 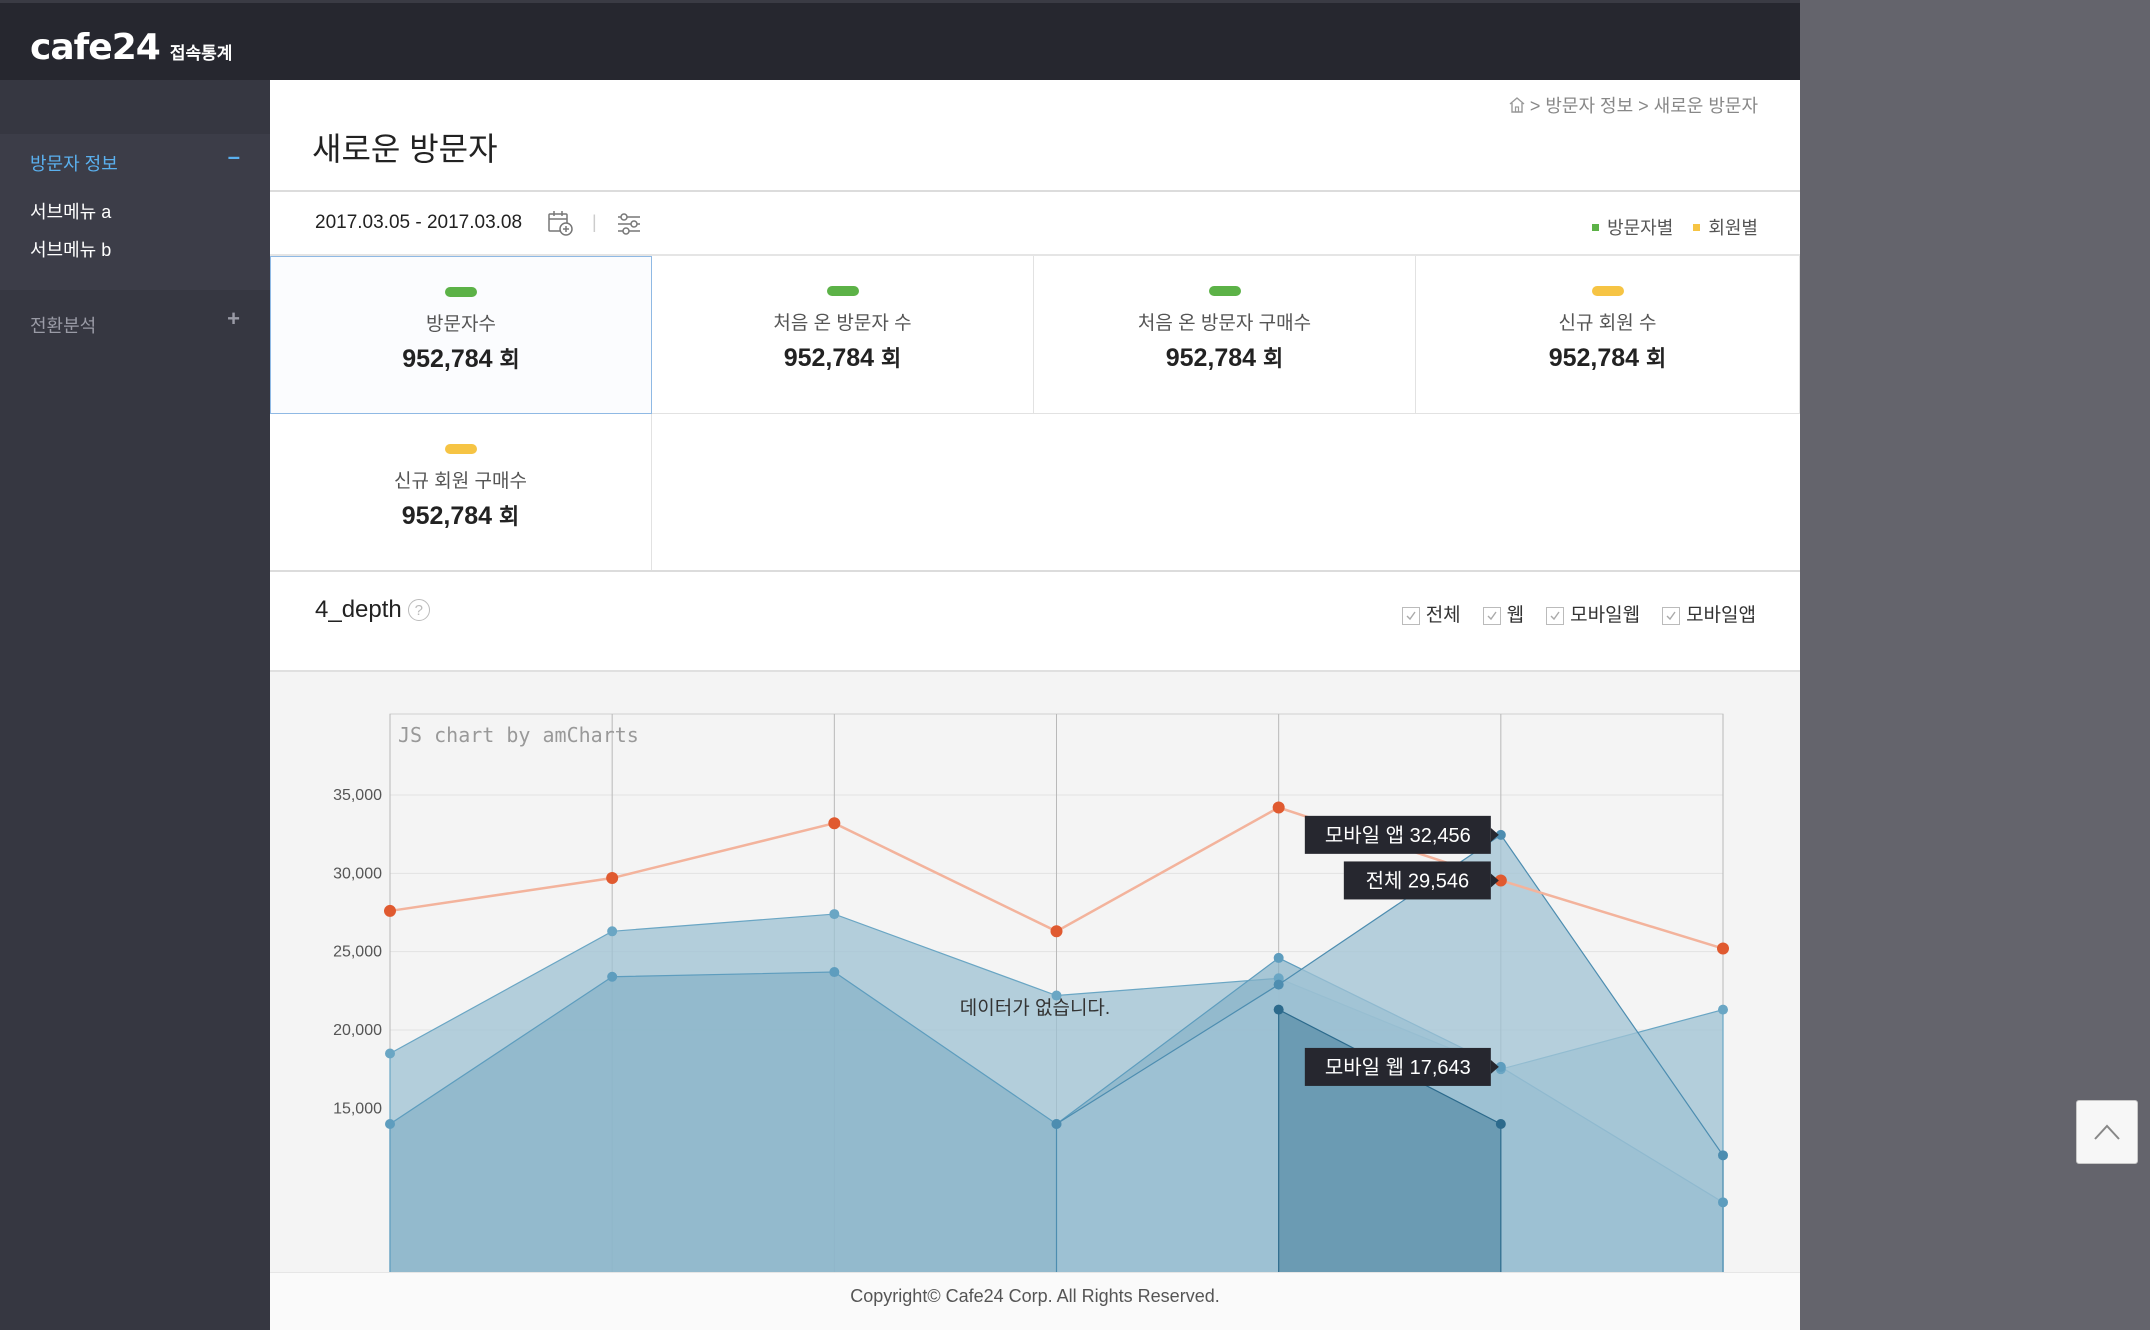 I want to click on y-tick-label: 35,000, so click(x=357, y=795).